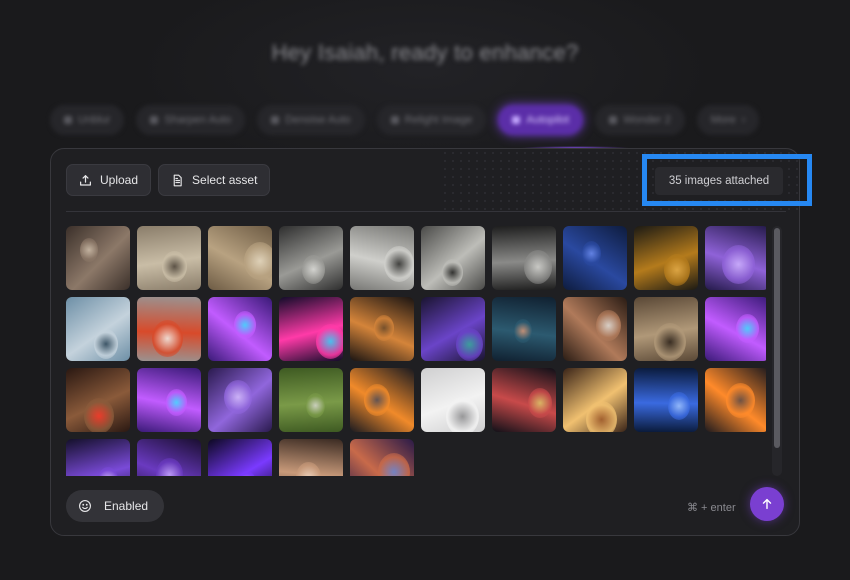  I want to click on scrollbar, so click(777, 351).